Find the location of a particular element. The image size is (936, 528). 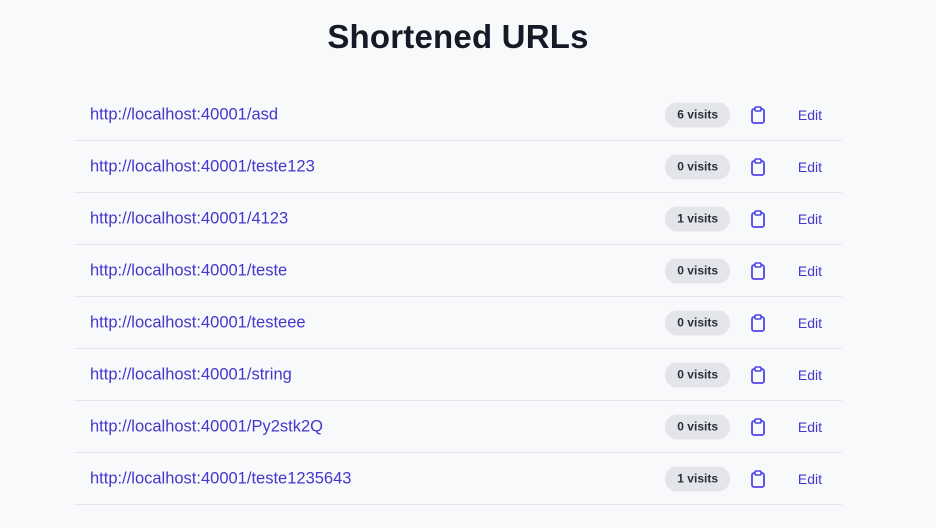

short-url-link: http://localhost:40001/string is located at coordinates (191, 374).